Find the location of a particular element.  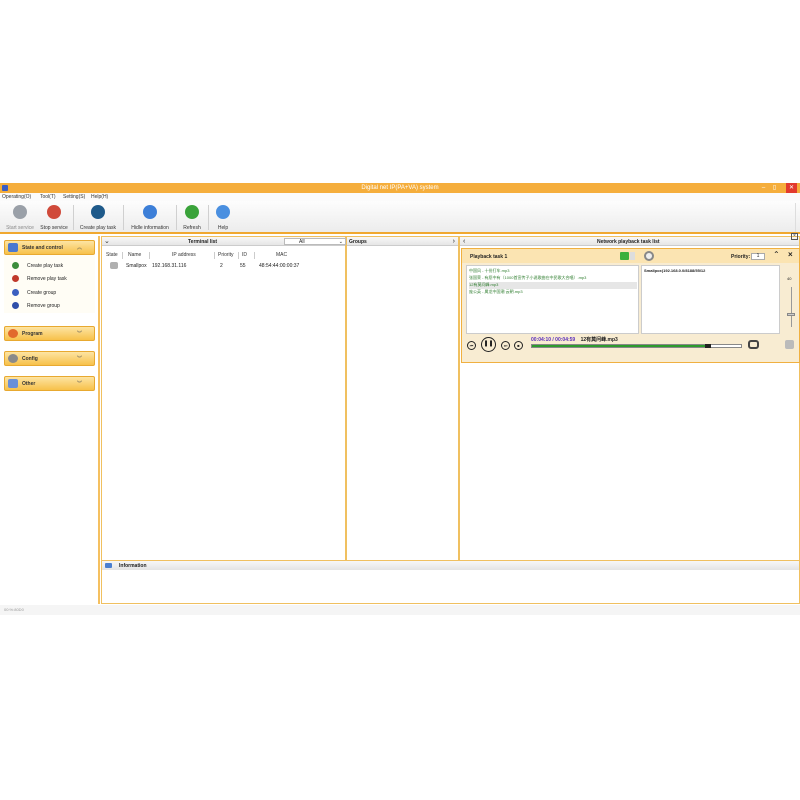

current-file: 12有莫问峰.mp3 is located at coordinates (599, 340).